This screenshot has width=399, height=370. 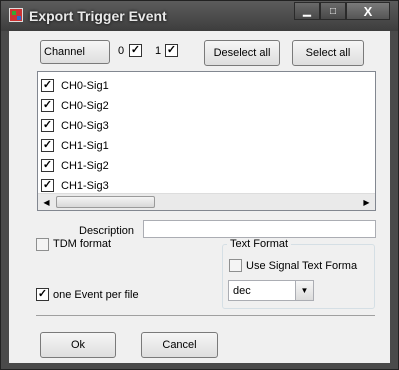 I want to click on use-signal-text-format-checkbox, so click(x=235, y=265).